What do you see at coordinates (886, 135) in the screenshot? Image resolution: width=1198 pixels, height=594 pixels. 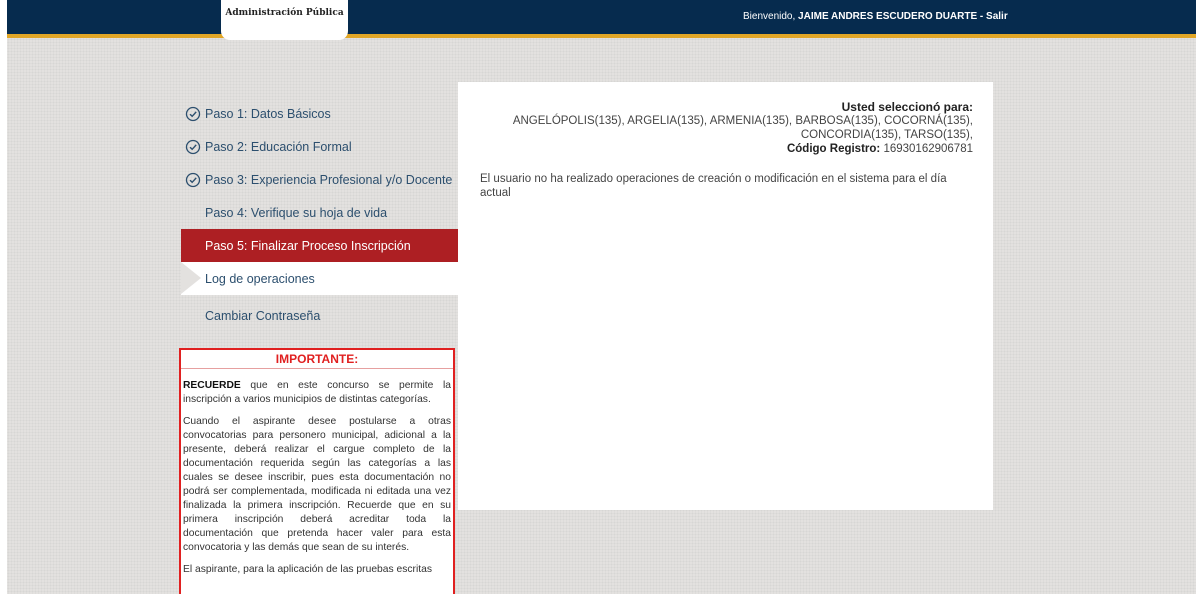 I see `selected-municipalities-line-2: CONCORDIA(135), TARSO(135),` at bounding box center [886, 135].